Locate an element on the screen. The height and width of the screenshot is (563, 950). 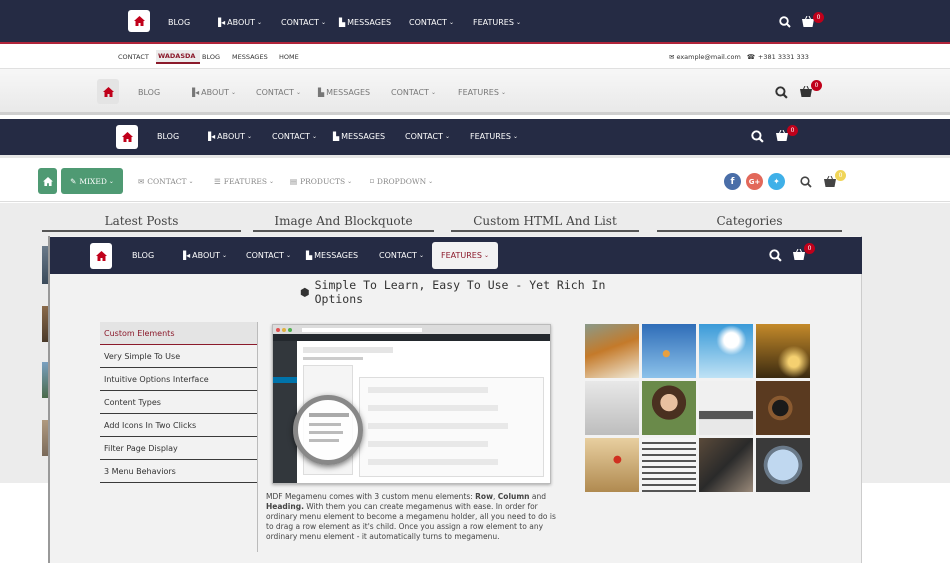
gallery-image-wheat-field is located at coordinates (612, 465).